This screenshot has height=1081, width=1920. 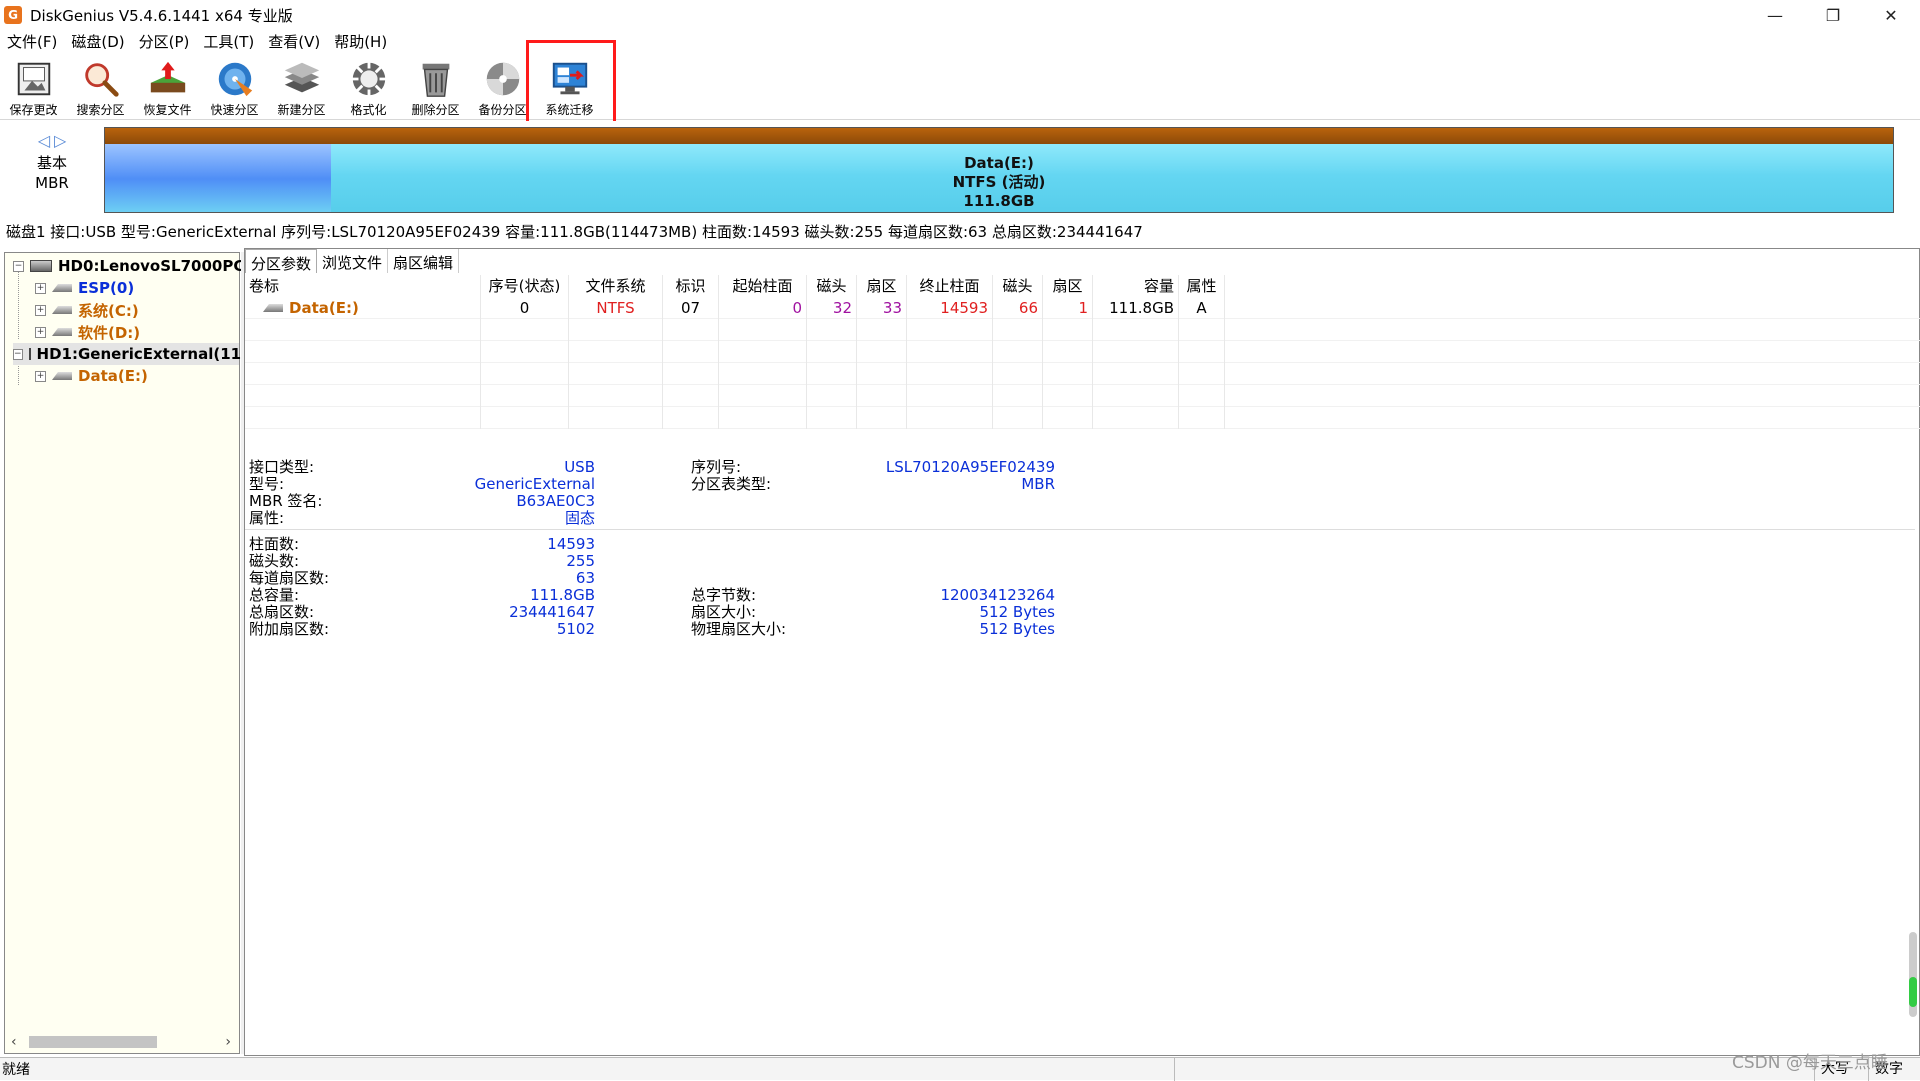 What do you see at coordinates (999, 136) in the screenshot?
I see `partition-bar-header` at bounding box center [999, 136].